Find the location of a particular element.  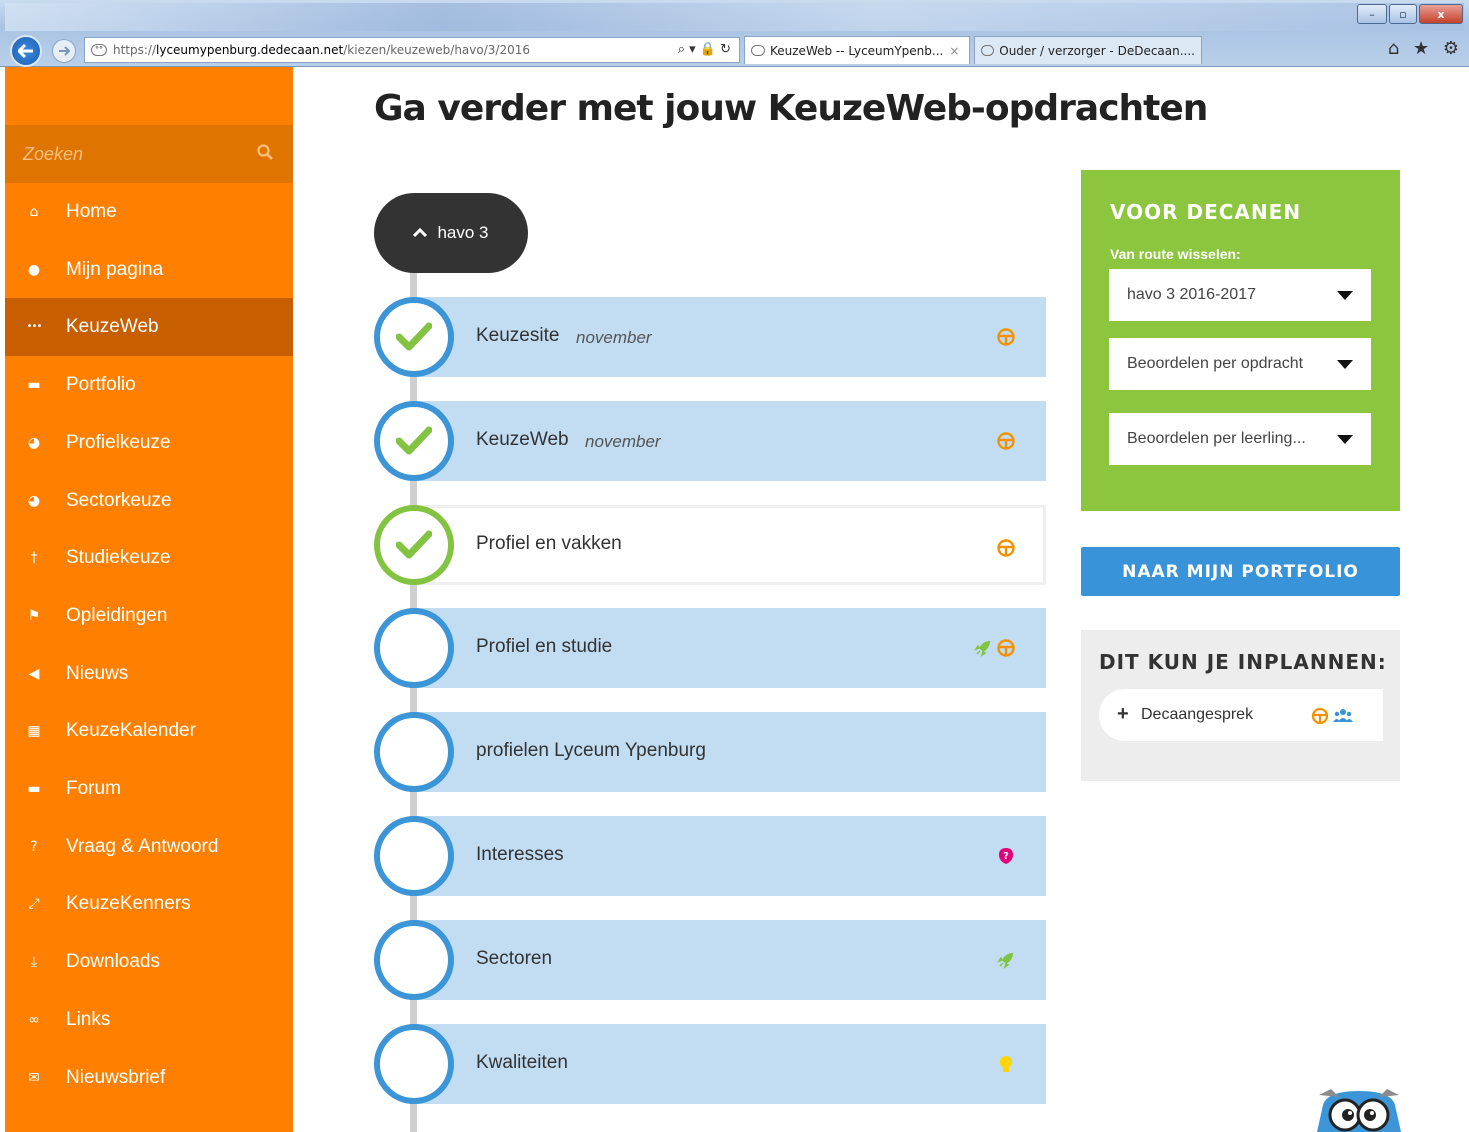

sidebar-item-label: Mijn pagina is located at coordinates (115, 269).